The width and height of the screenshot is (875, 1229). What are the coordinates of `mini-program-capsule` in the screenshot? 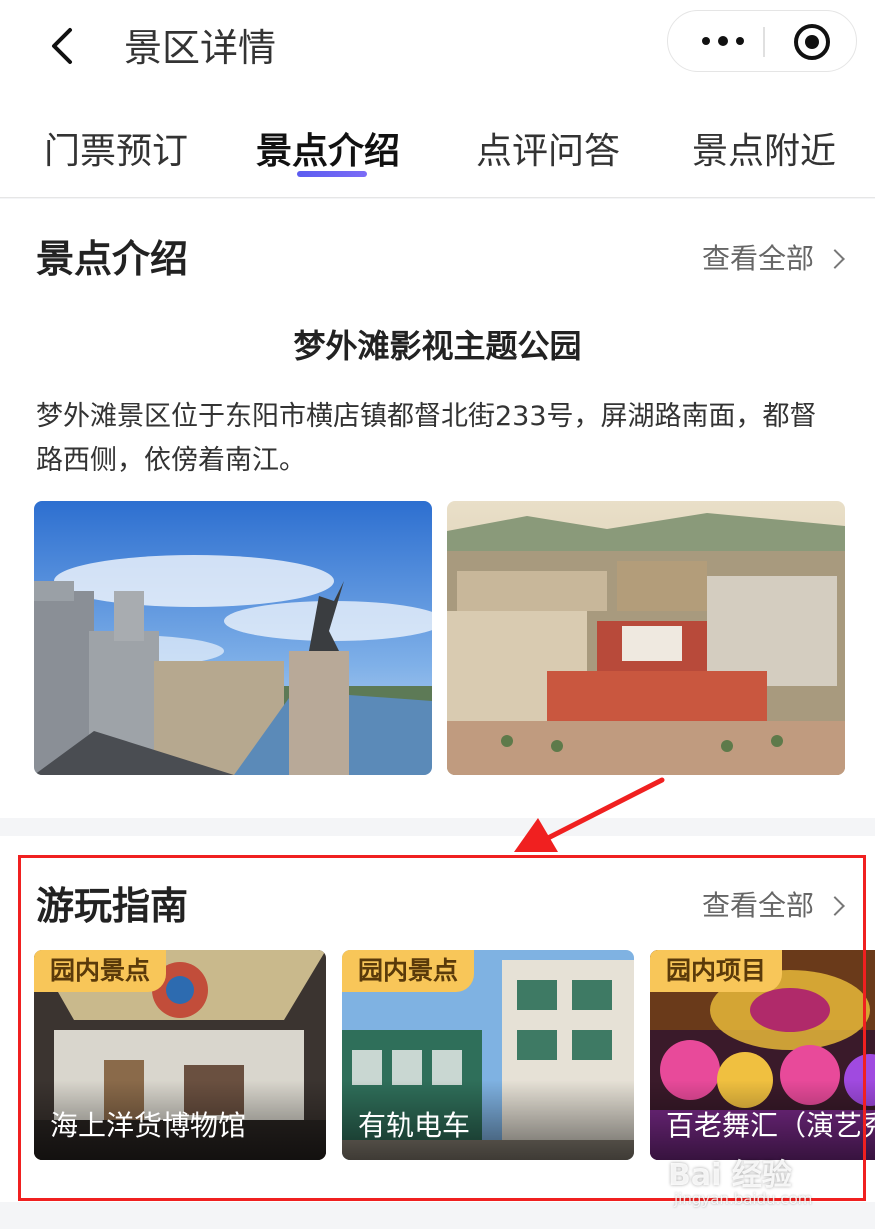 It's located at (762, 41).